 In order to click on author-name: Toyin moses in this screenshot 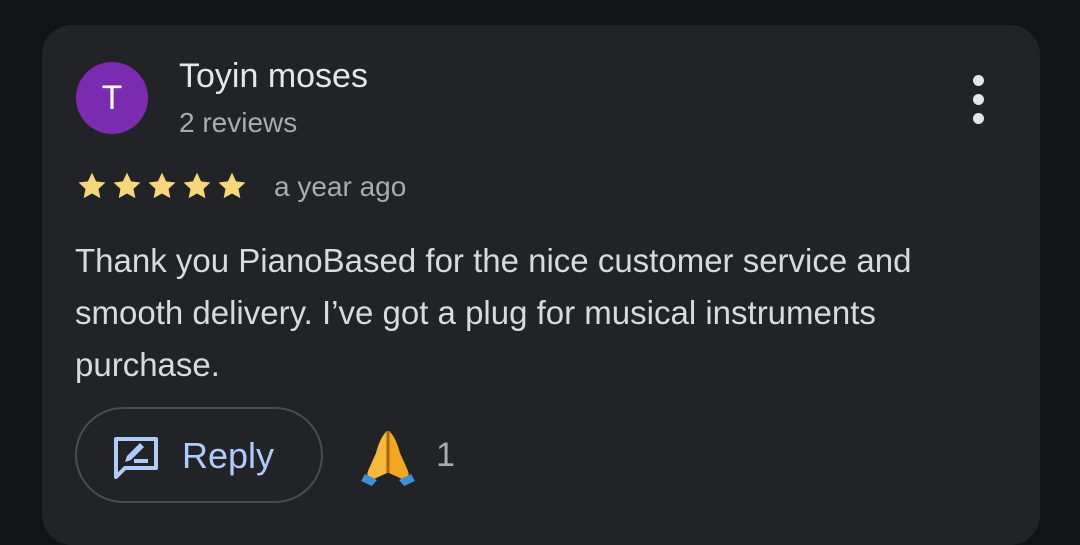, I will do `click(273, 76)`.